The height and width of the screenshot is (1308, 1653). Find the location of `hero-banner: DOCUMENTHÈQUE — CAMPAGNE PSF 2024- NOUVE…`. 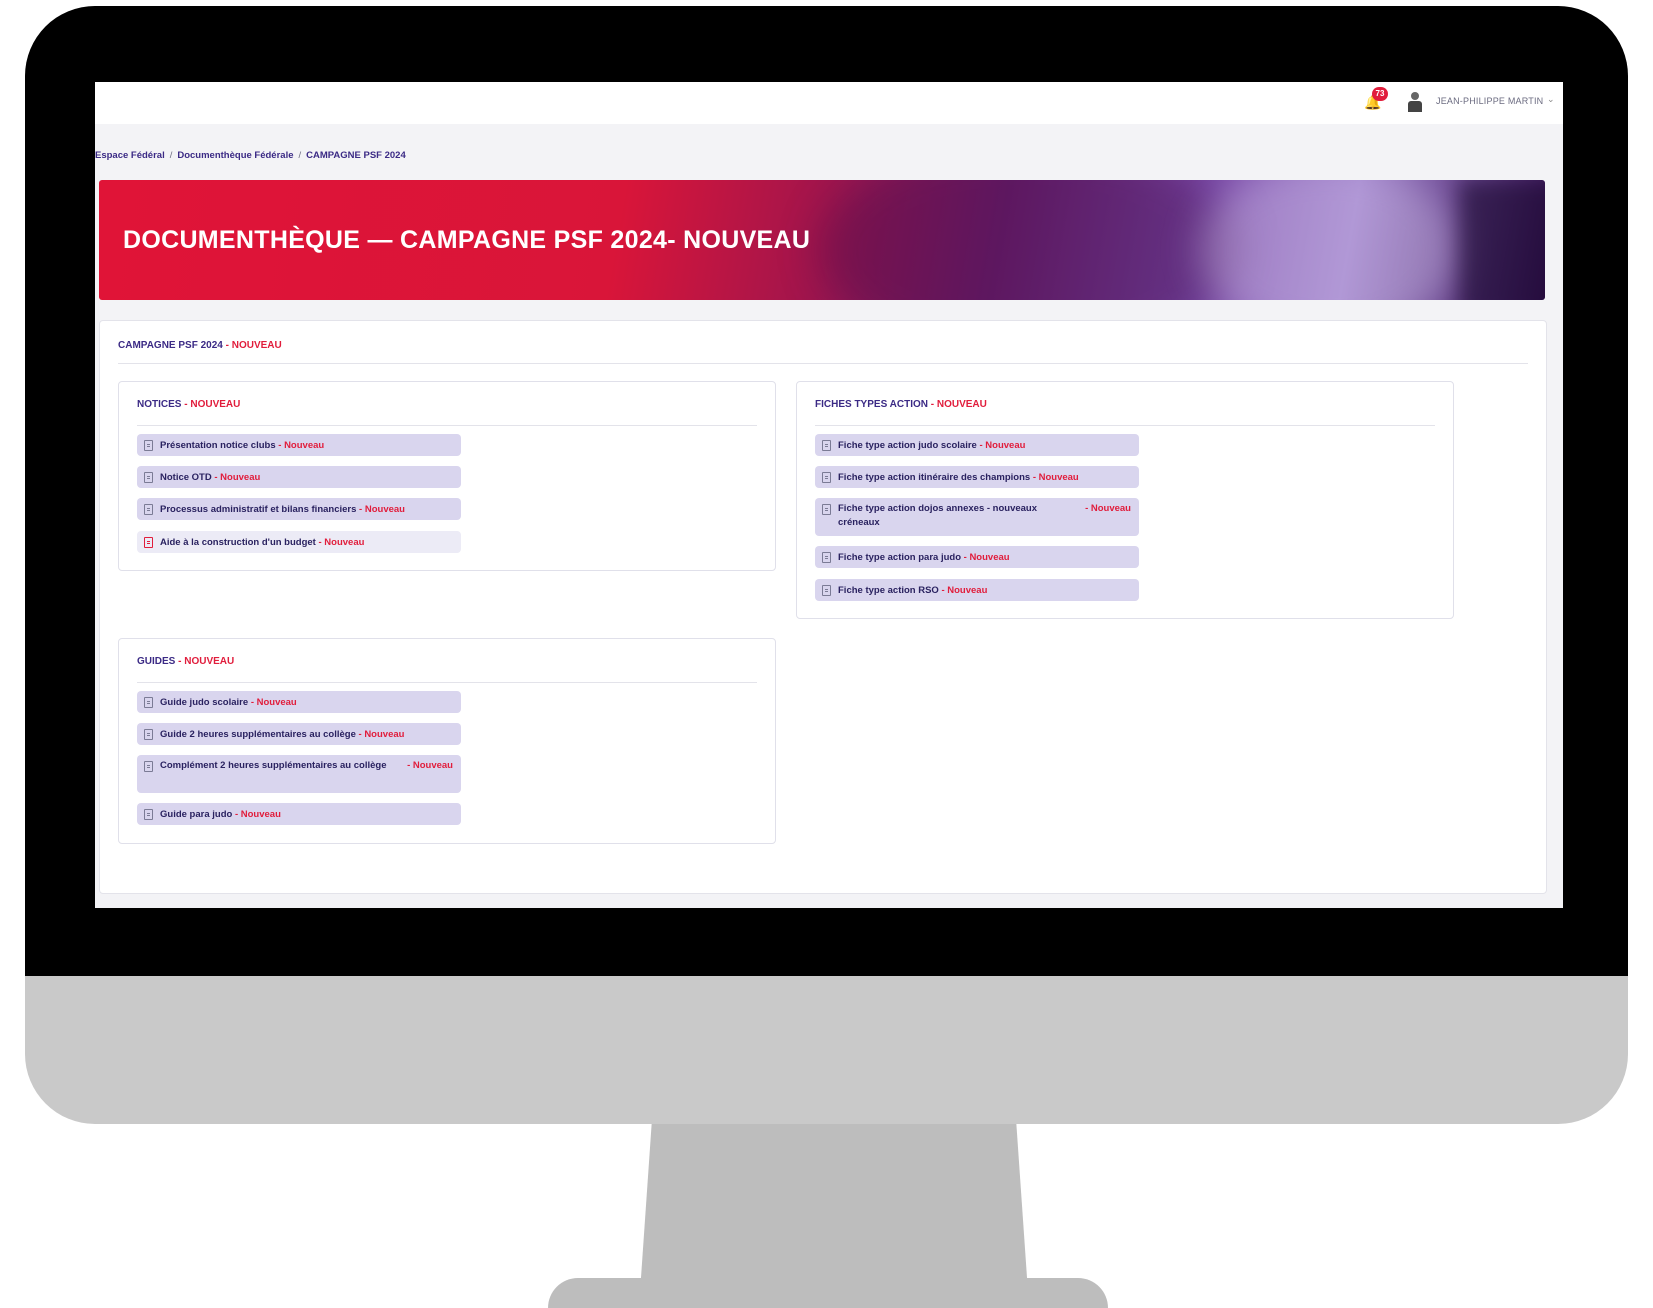

hero-banner: DOCUMENTHÈQUE — CAMPAGNE PSF 2024- NOUVE… is located at coordinates (822, 240).